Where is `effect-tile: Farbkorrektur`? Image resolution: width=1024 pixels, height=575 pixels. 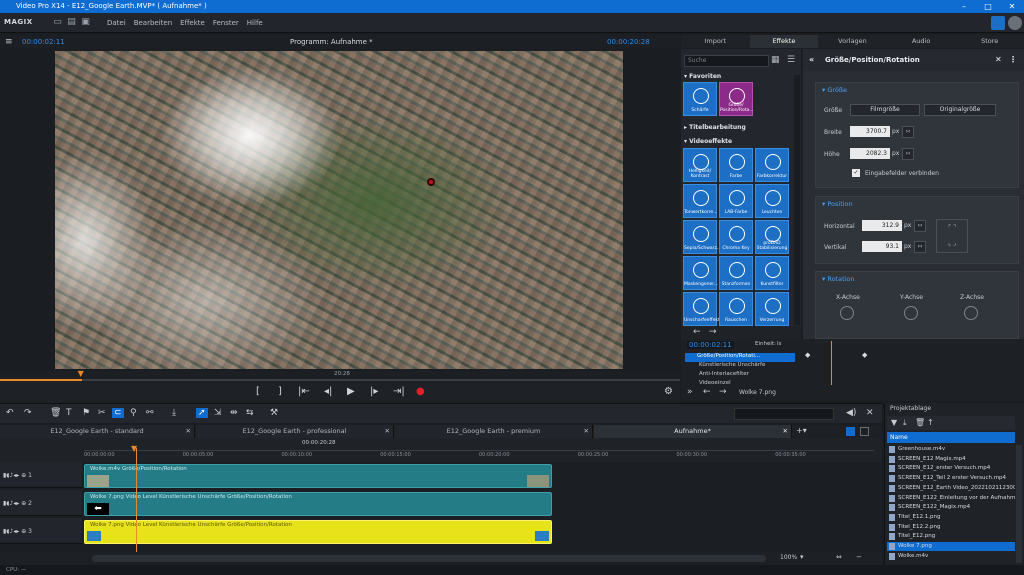
effect-tile: Farbkorrektur is located at coordinates (772, 165).